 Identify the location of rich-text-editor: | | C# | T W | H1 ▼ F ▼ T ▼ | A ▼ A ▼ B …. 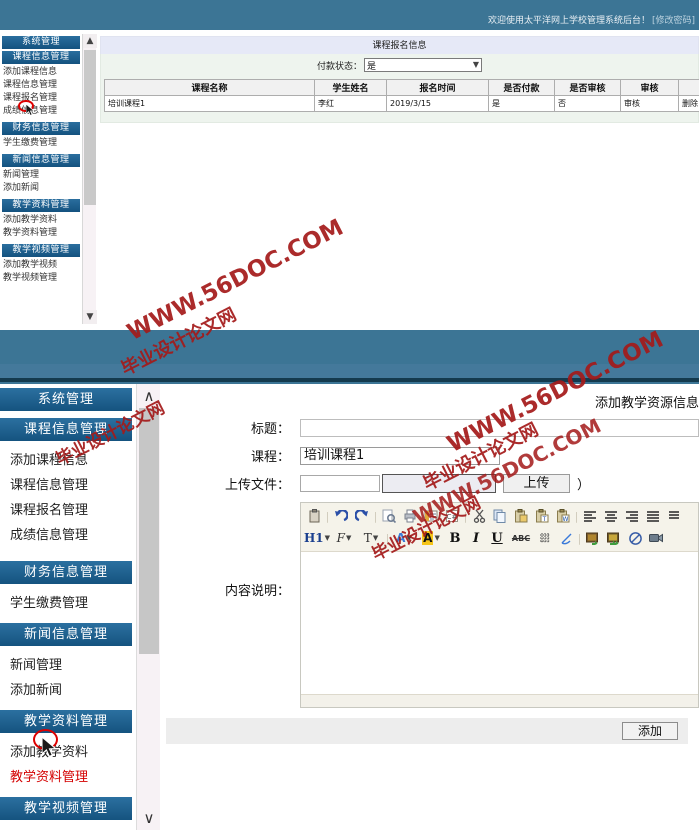
(499, 605).